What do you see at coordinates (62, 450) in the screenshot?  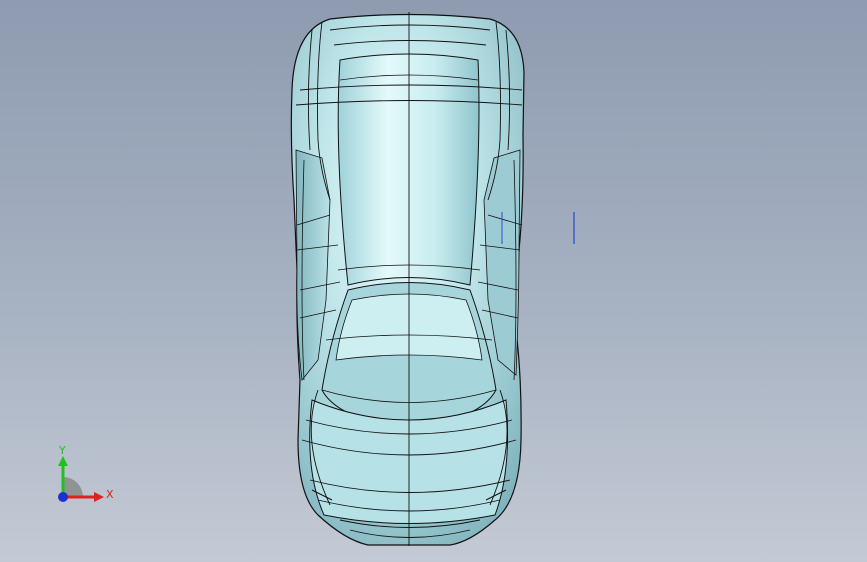 I see `y-axis-label: Y` at bounding box center [62, 450].